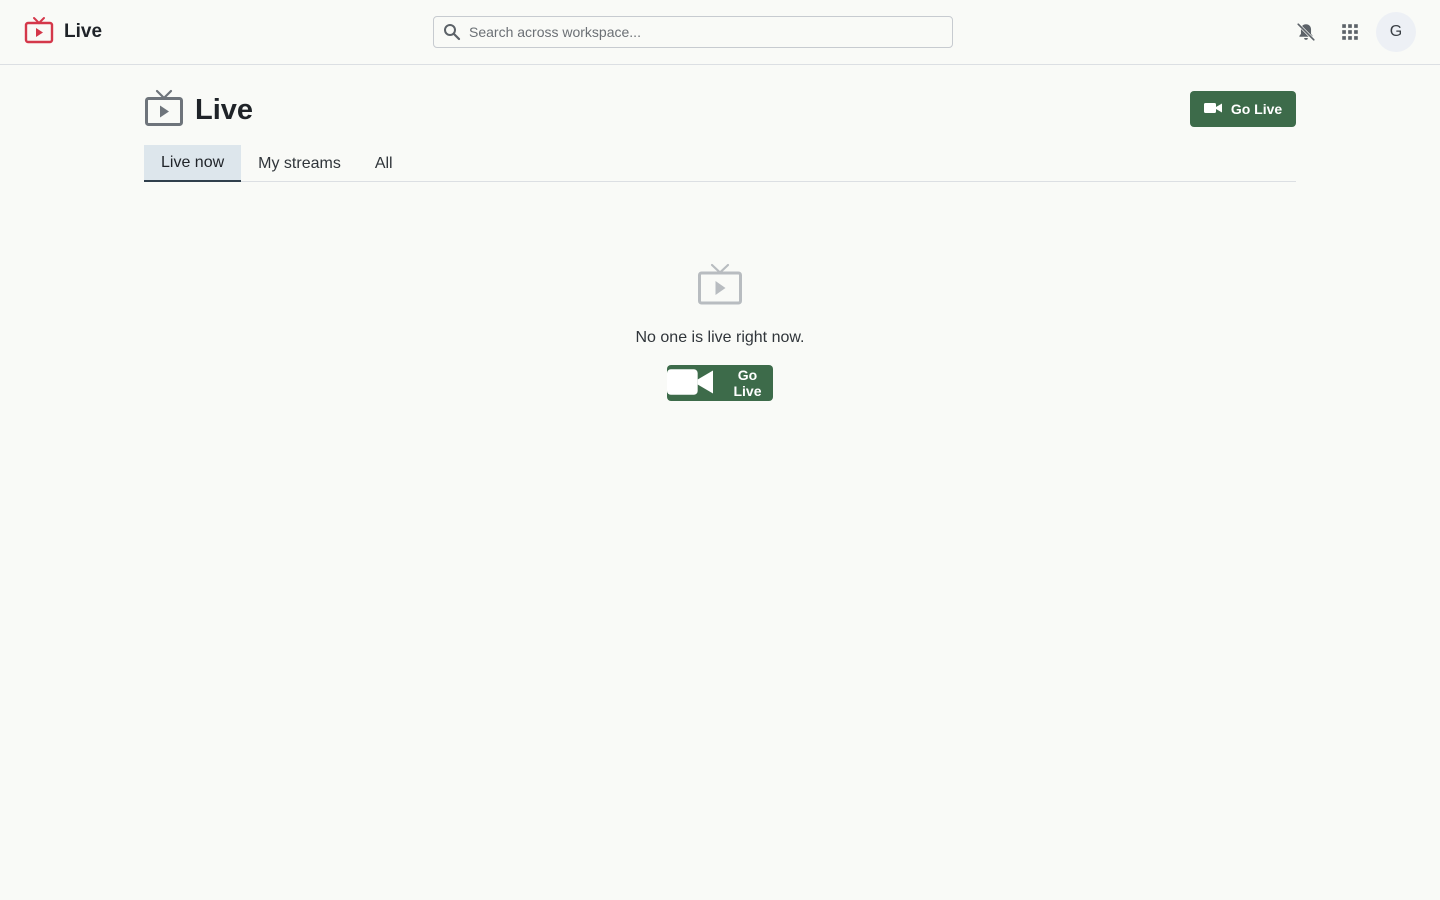 This screenshot has height=900, width=1440. Describe the element at coordinates (1396, 32) in the screenshot. I see `user-avatar: G` at that location.